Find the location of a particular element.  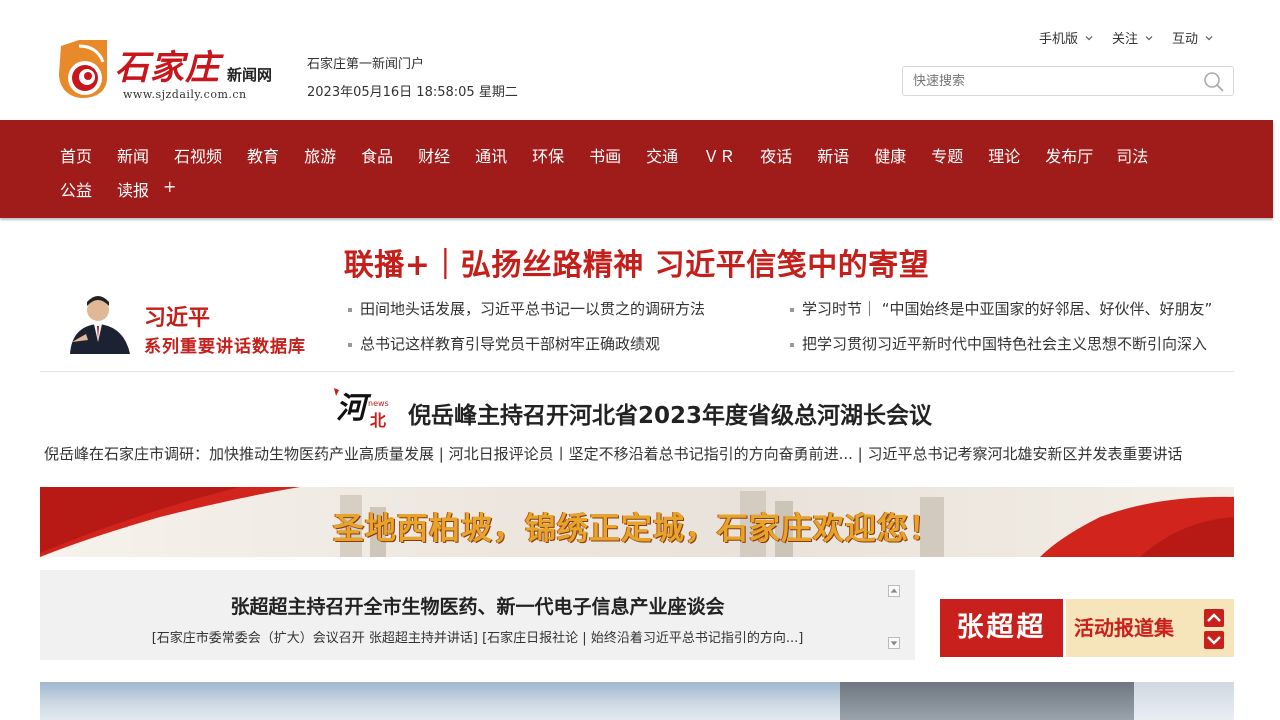

nav-item-new-words: 新语 is located at coordinates (833, 155).